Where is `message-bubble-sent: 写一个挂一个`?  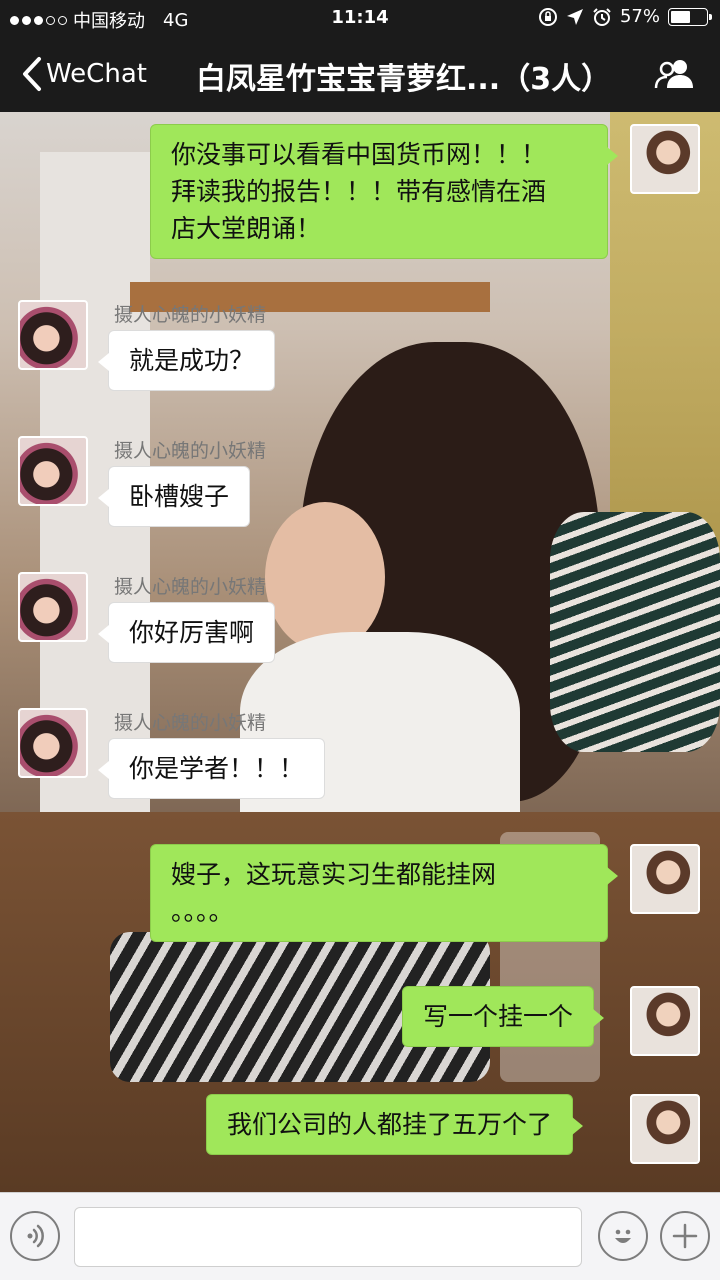 message-bubble-sent: 写一个挂一个 is located at coordinates (503, 1016).